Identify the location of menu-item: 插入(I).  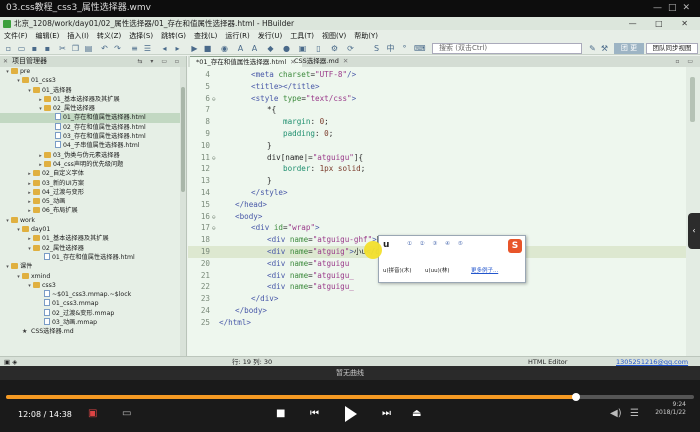
(78, 36).